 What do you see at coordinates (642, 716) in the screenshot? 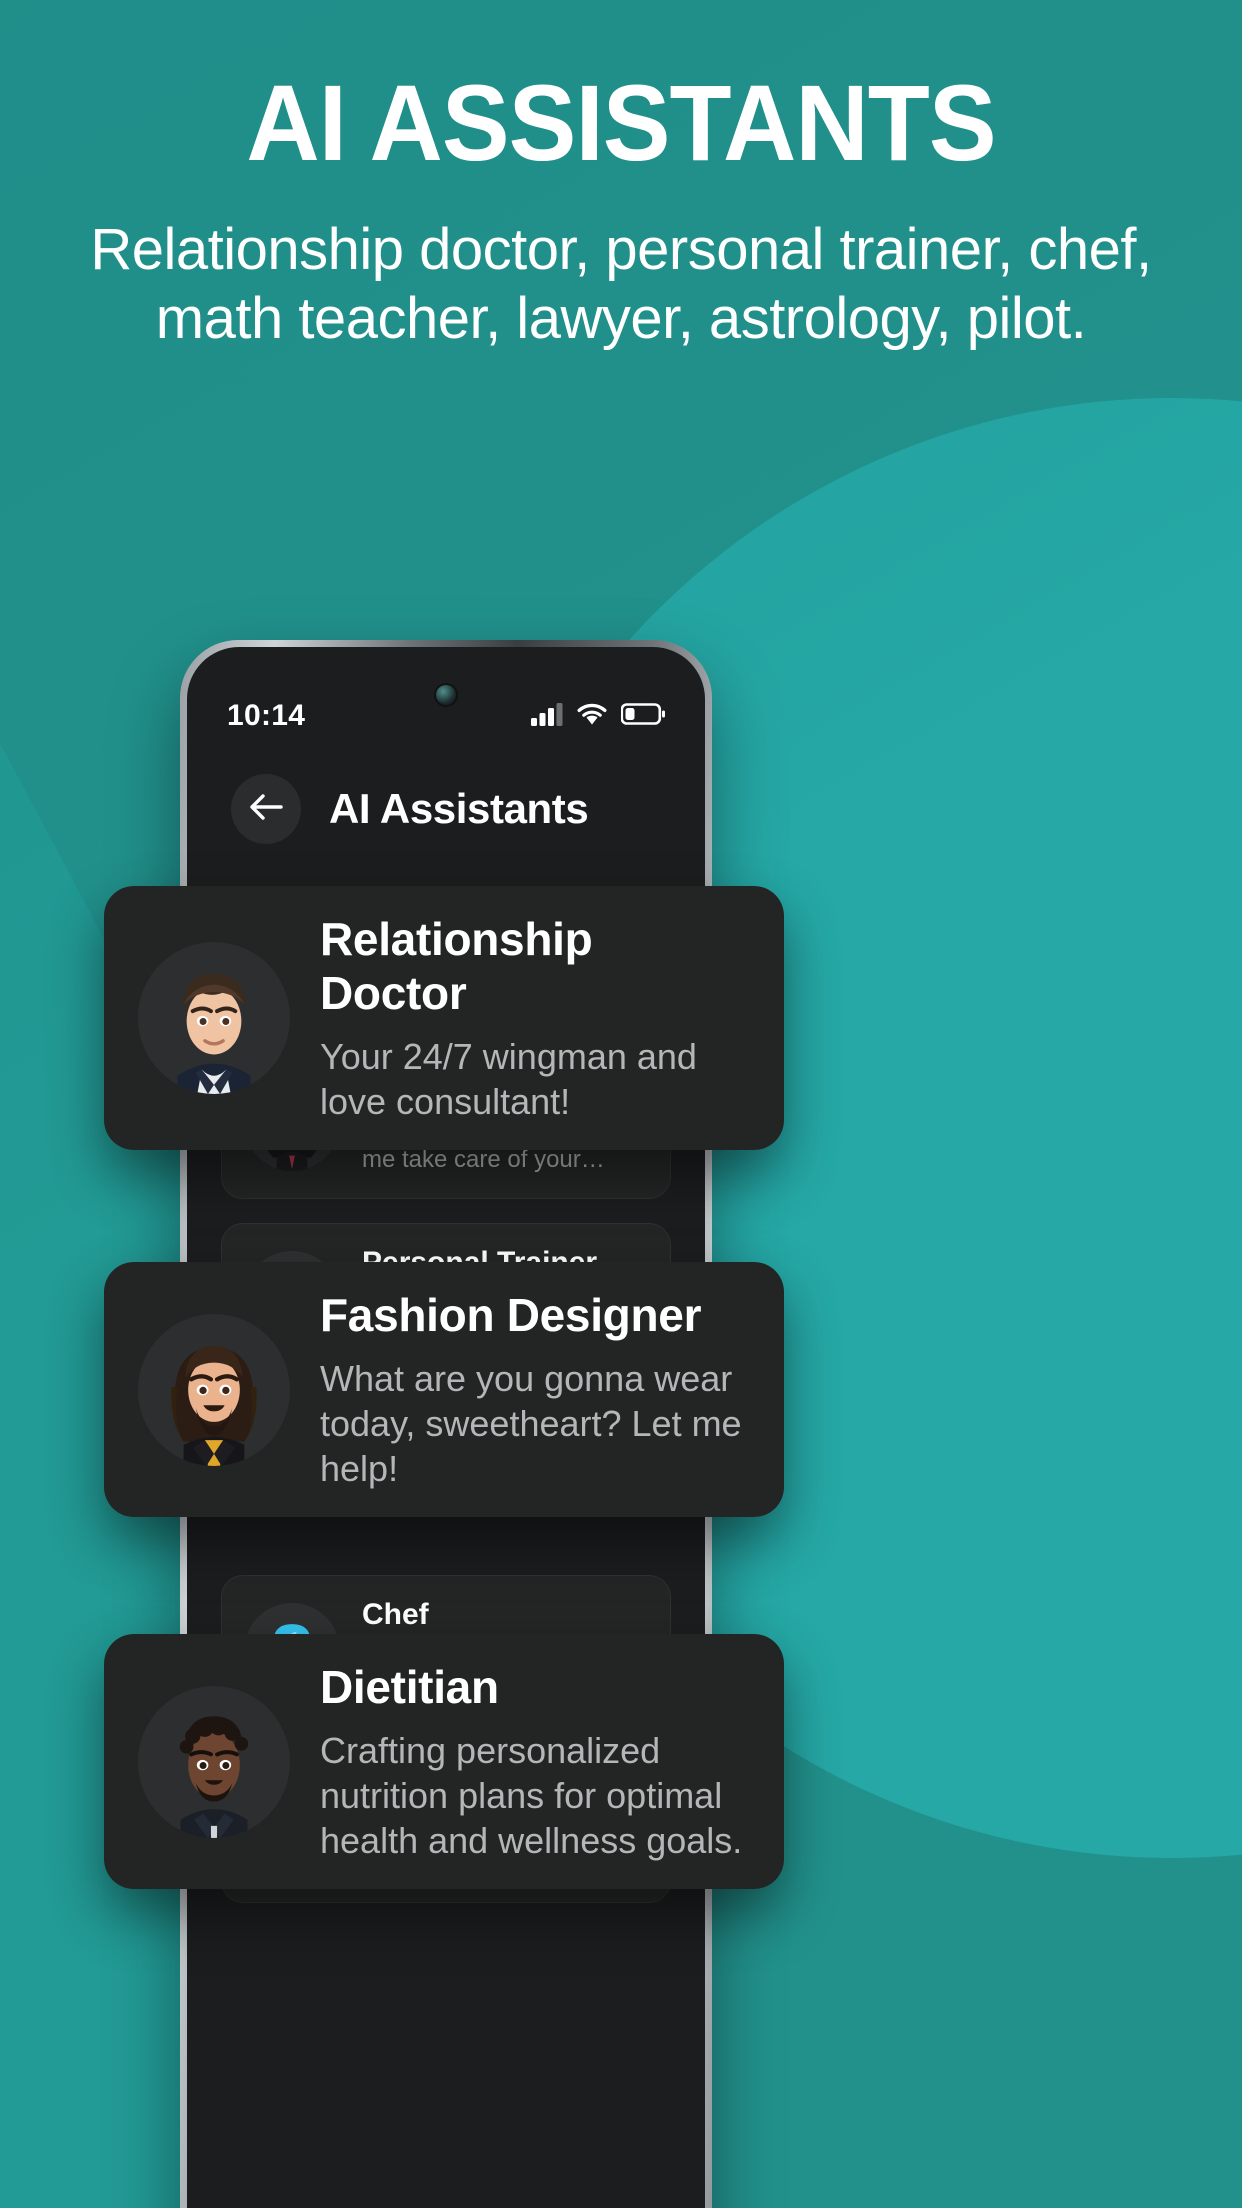
I see `battery-low-icon` at bounding box center [642, 716].